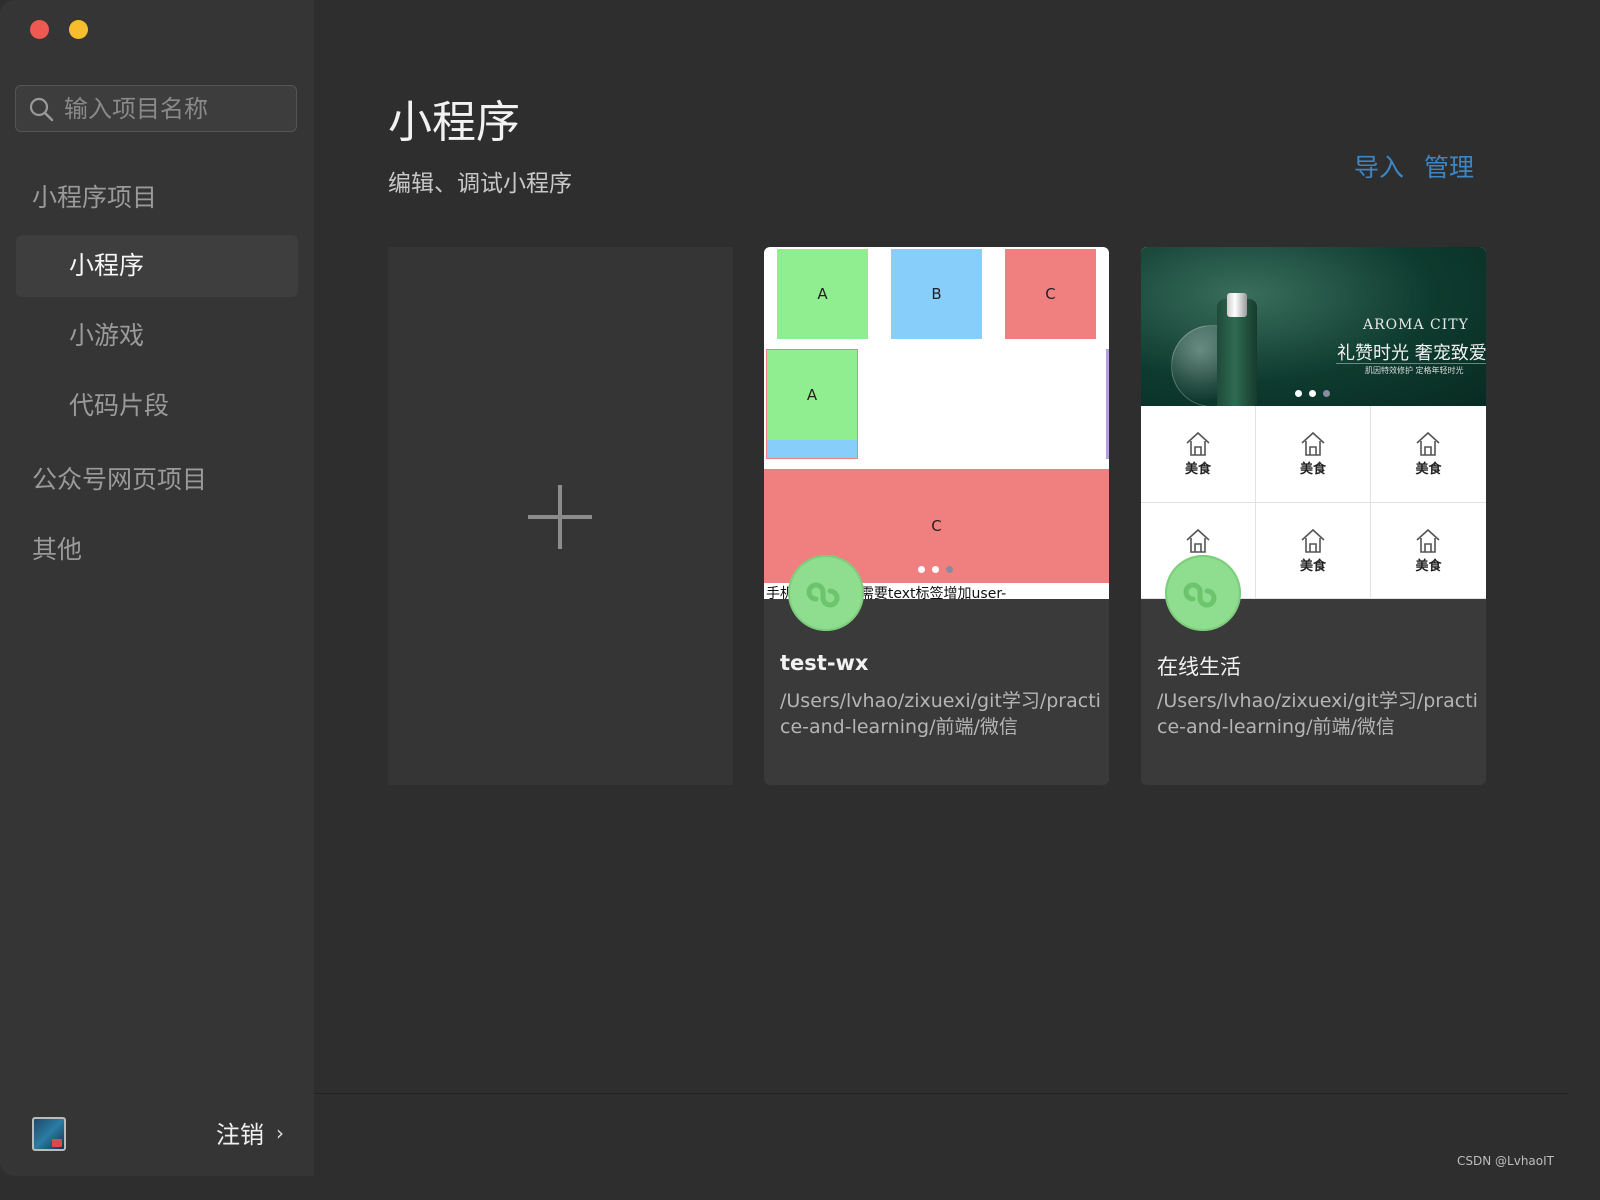 Image resolution: width=1600 pixels, height=1200 pixels. I want to click on plus-icon, so click(560, 517).